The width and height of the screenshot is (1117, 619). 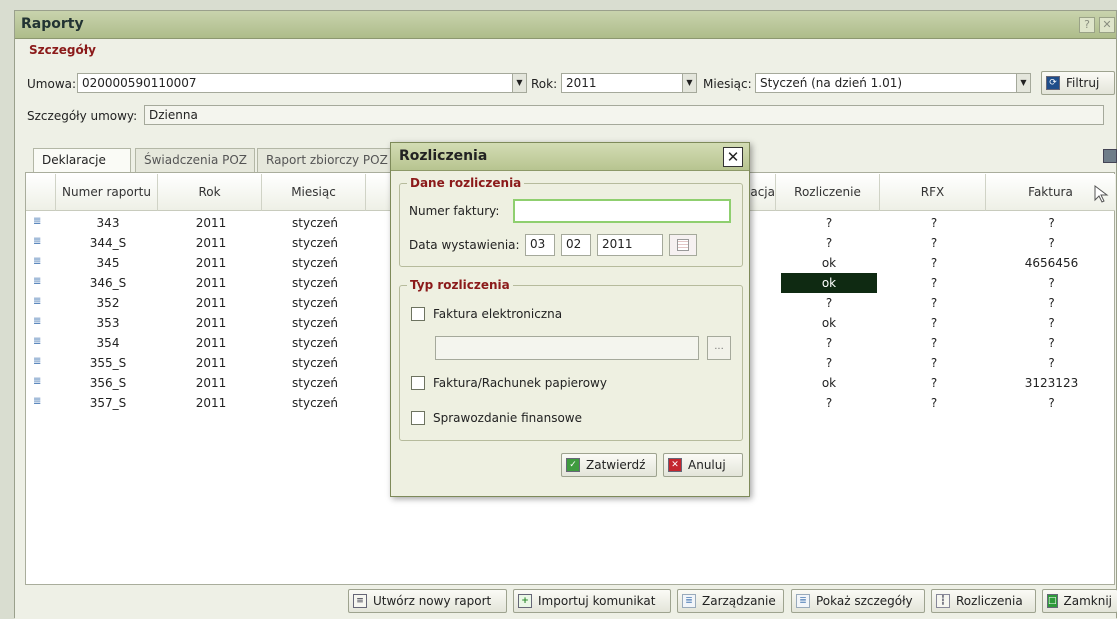 I want to click on import-button: + Importuj komunikat, so click(x=592, y=601).